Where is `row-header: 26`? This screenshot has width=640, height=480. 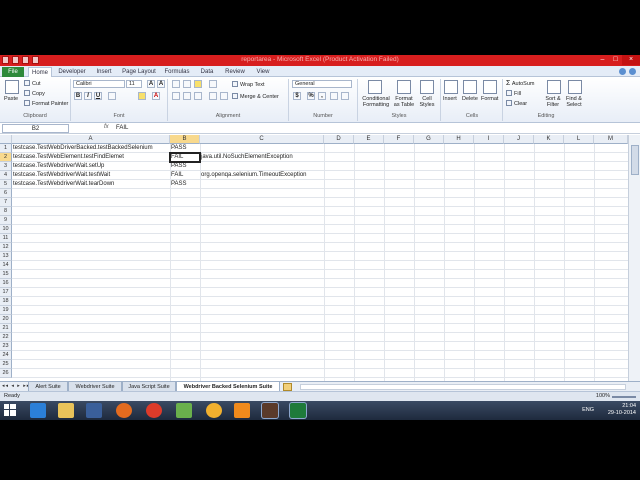
row-header: 26 is located at coordinates (6, 373).